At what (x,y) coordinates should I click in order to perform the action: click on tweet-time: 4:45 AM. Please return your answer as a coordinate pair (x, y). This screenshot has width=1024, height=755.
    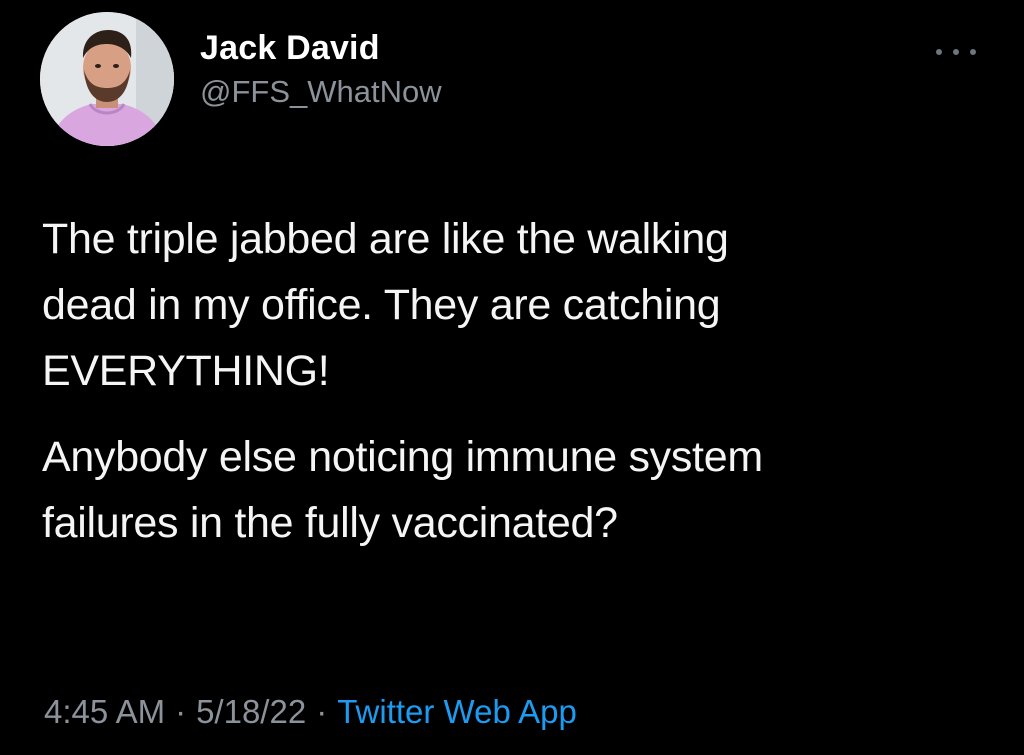
    Looking at the image, I should click on (104, 711).